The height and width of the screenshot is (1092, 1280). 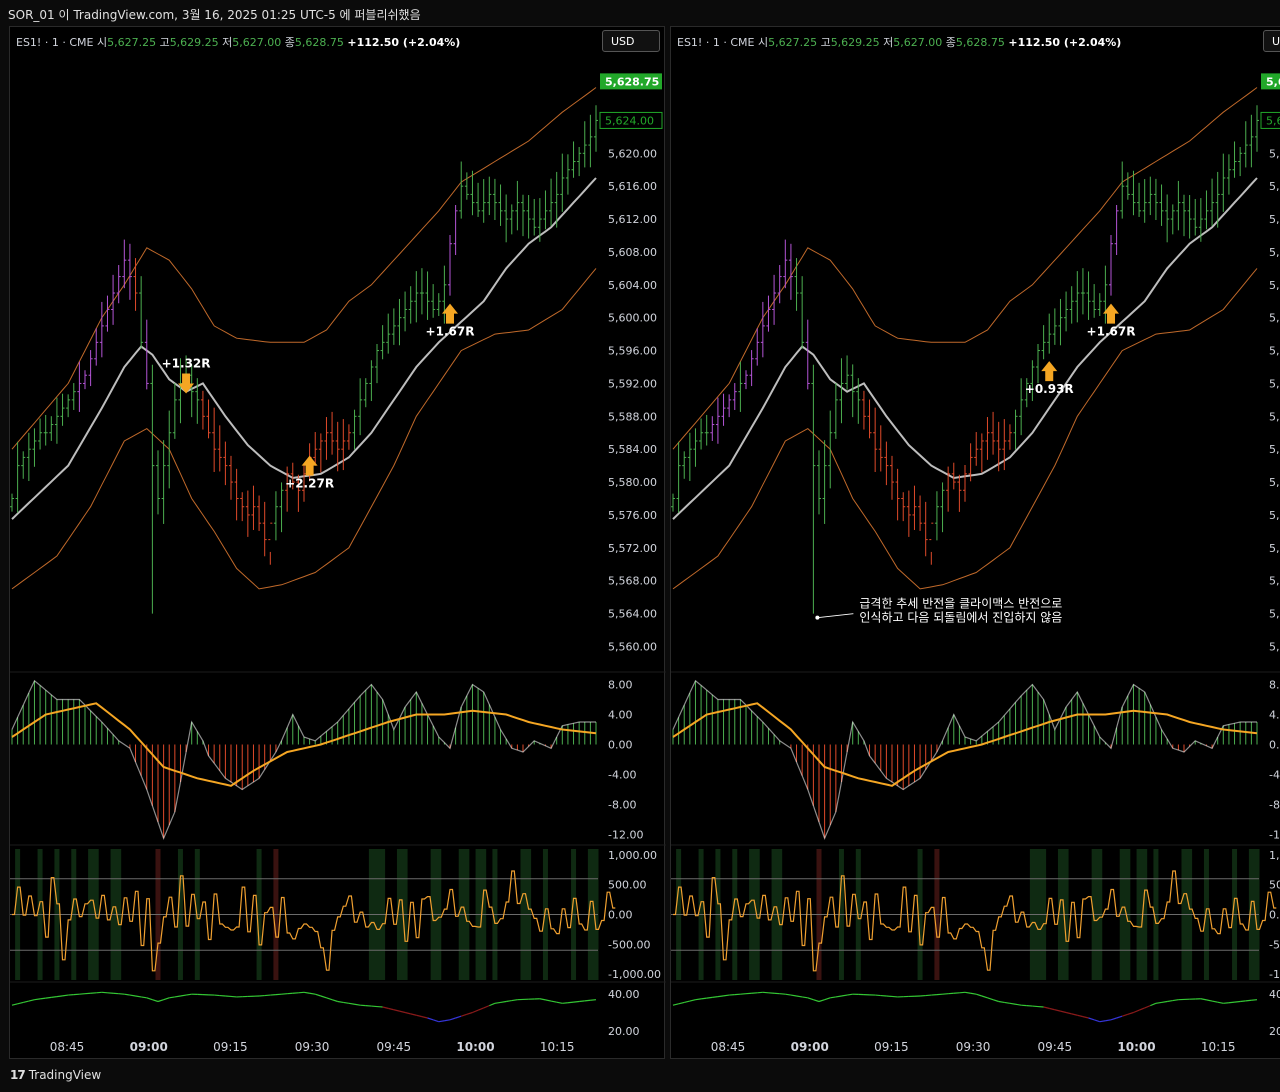 What do you see at coordinates (1274, 186) in the screenshot?
I see `price-tick-label: 5,616.00` at bounding box center [1274, 186].